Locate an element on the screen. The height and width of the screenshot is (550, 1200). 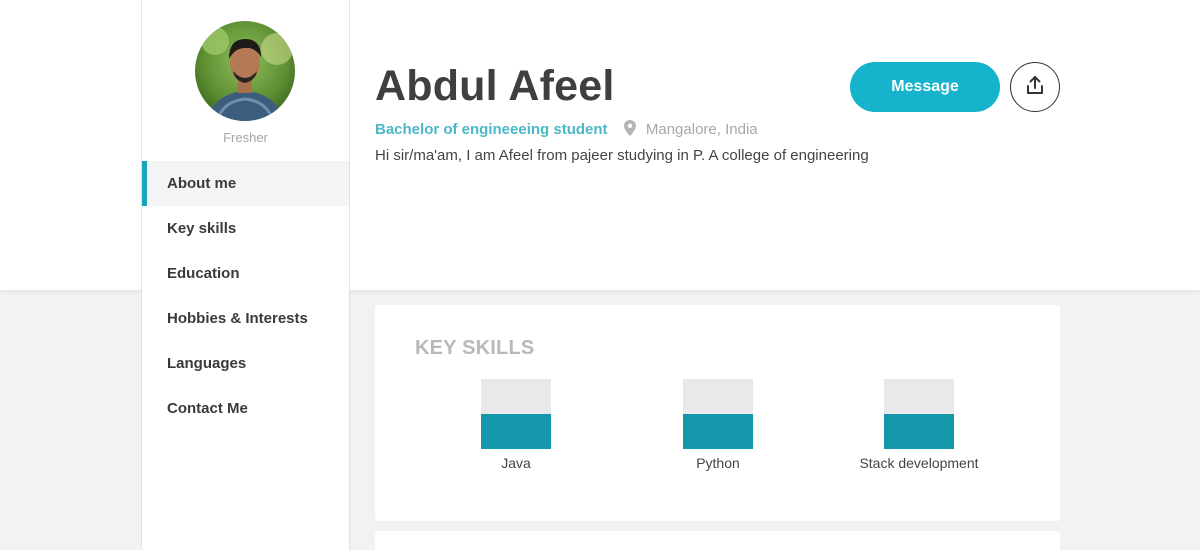
share-upload-icon is located at coordinates (1035, 87).